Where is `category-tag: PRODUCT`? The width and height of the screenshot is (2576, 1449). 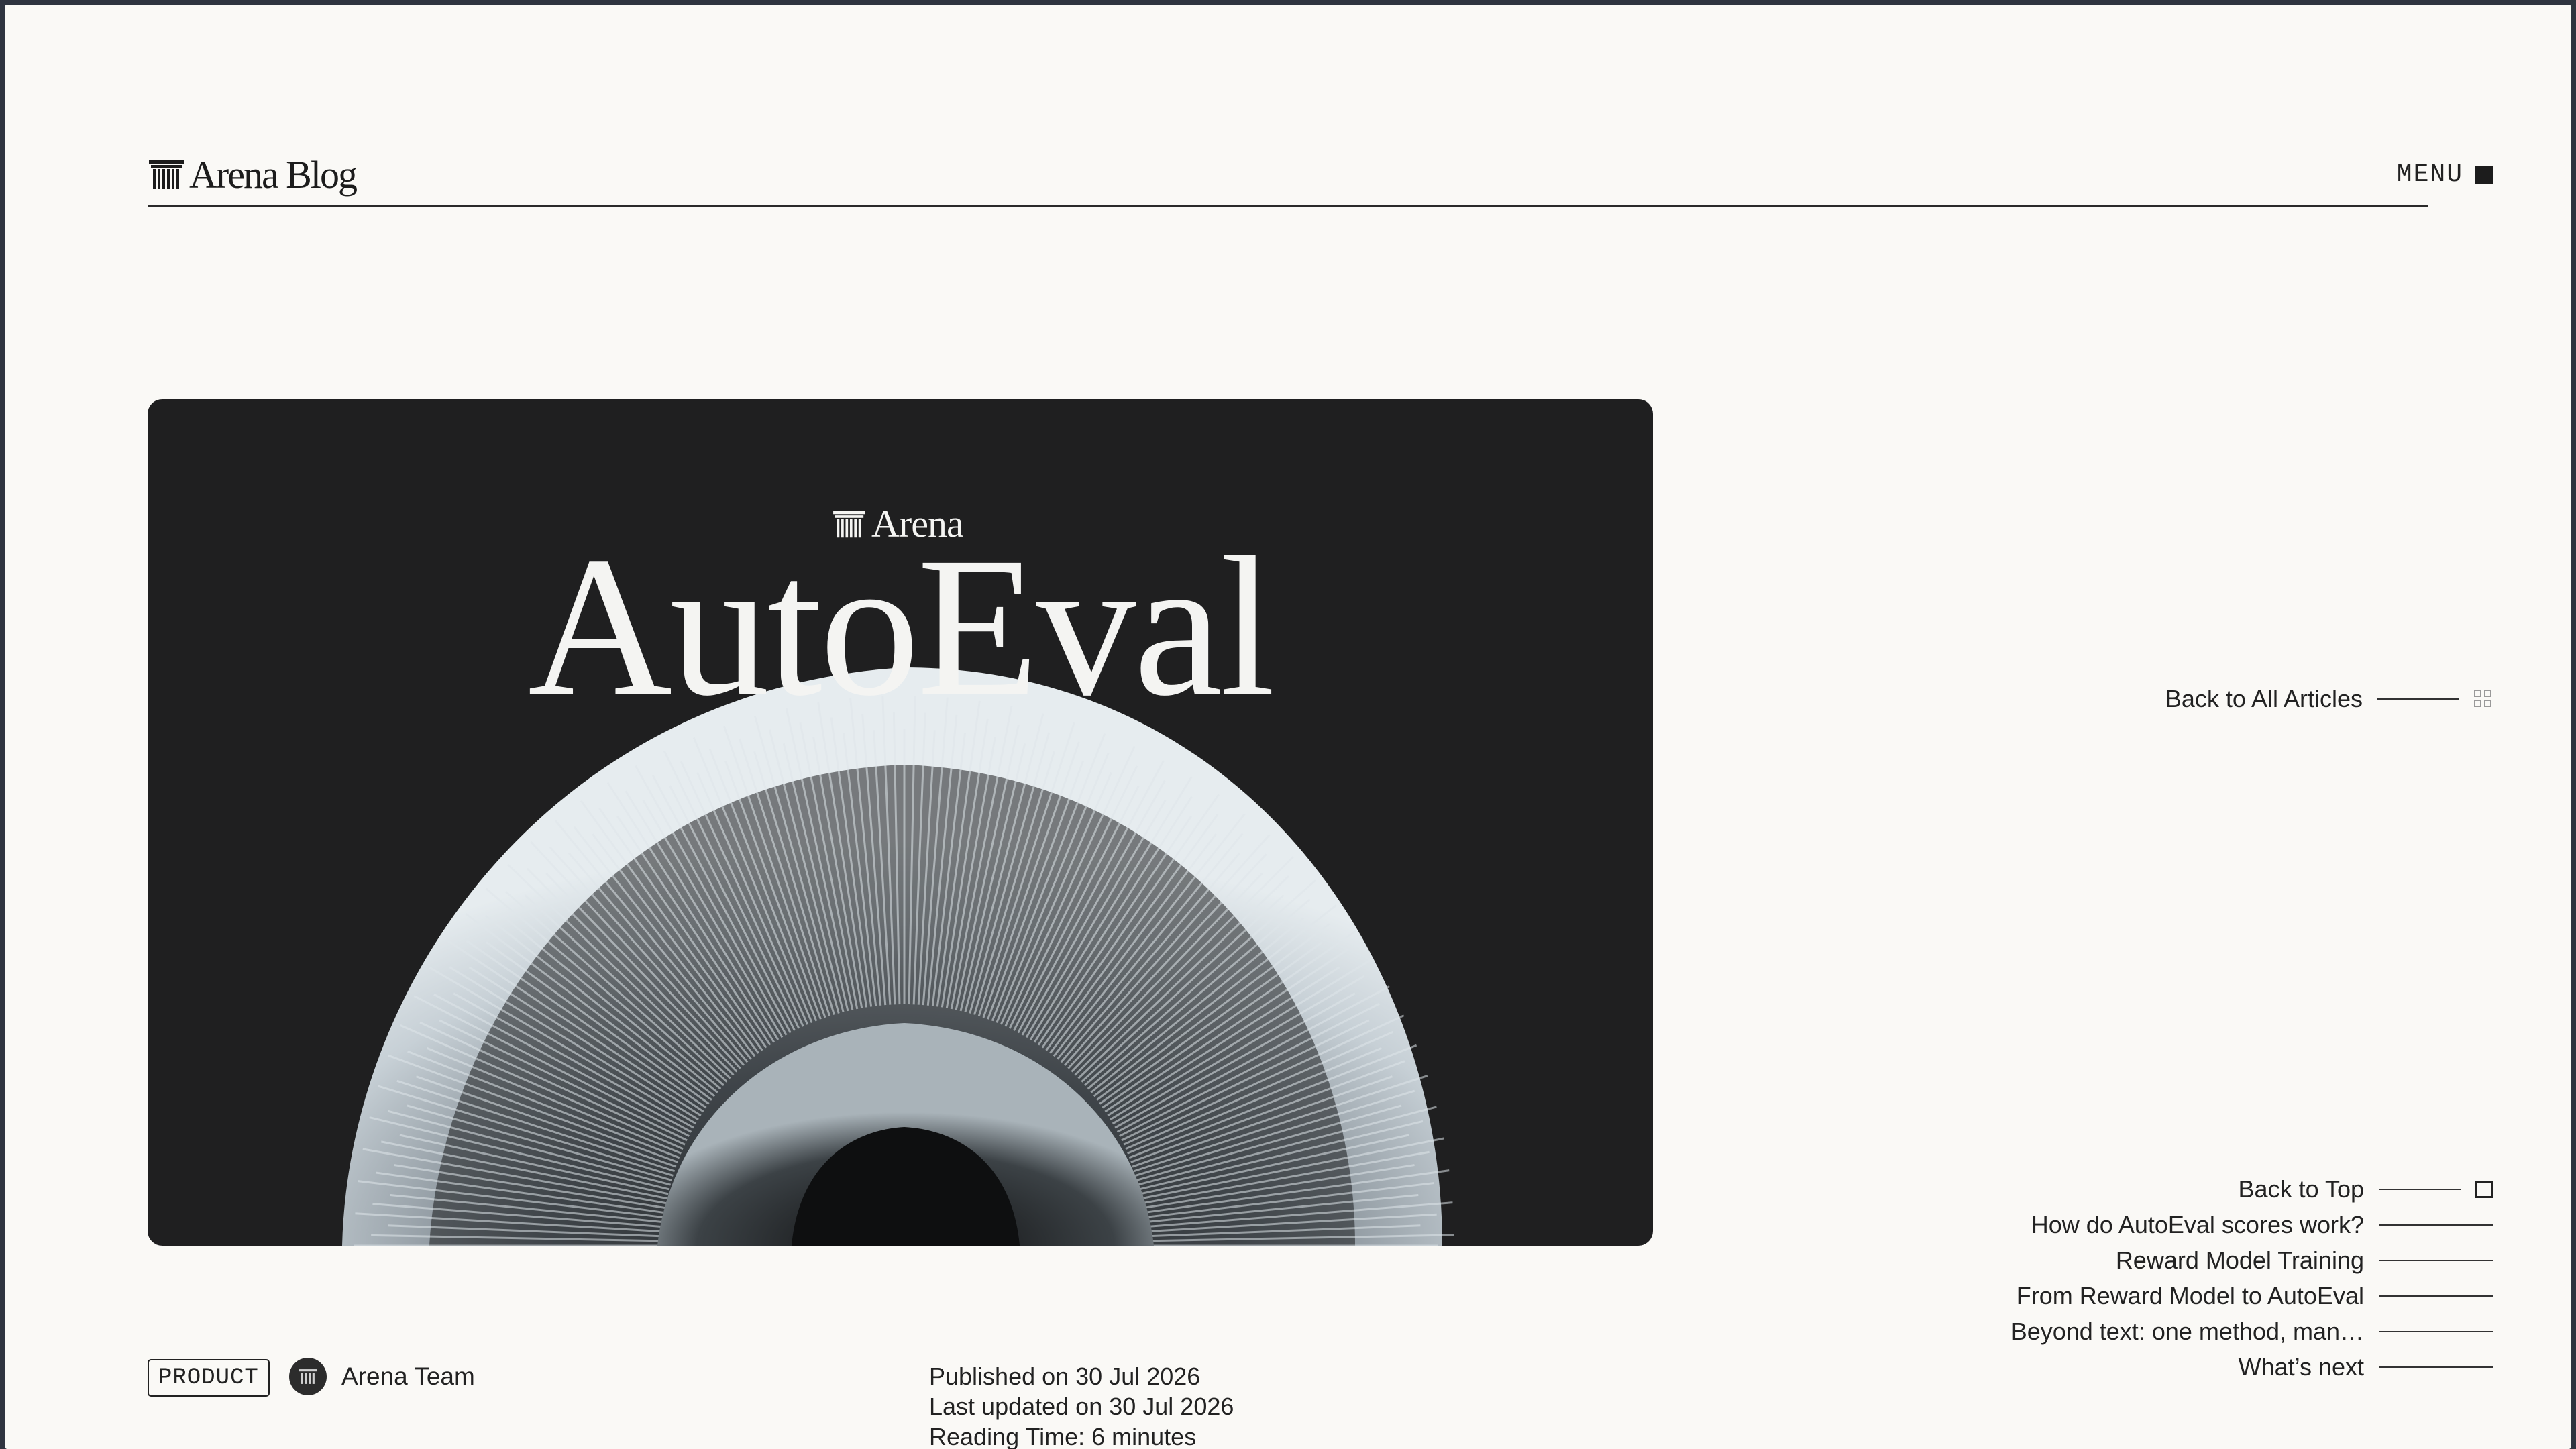
category-tag: PRODUCT is located at coordinates (209, 1378).